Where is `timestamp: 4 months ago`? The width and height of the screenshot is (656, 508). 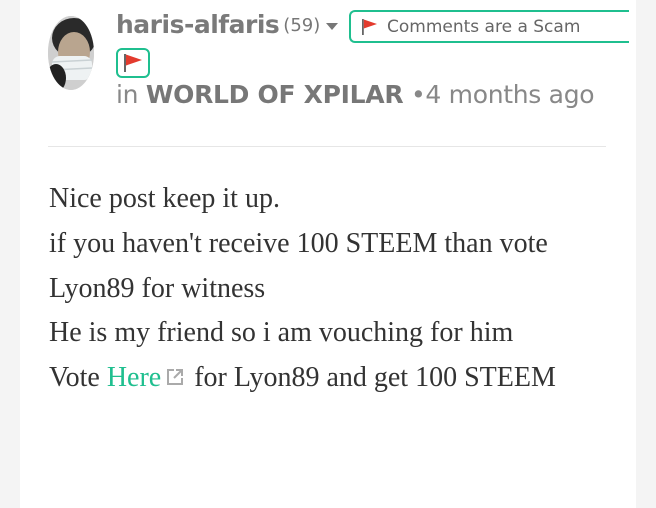
timestamp: 4 months ago is located at coordinates (509, 94).